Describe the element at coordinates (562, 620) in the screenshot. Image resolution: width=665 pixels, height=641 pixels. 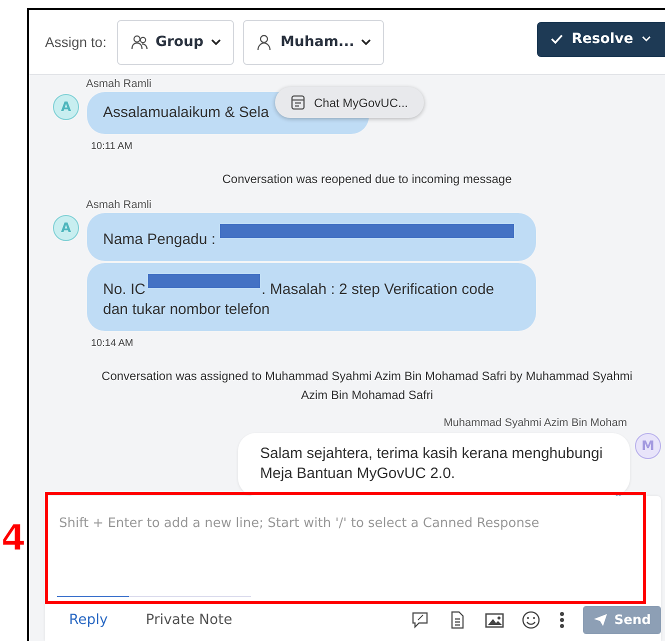
I see `more-icon` at that location.